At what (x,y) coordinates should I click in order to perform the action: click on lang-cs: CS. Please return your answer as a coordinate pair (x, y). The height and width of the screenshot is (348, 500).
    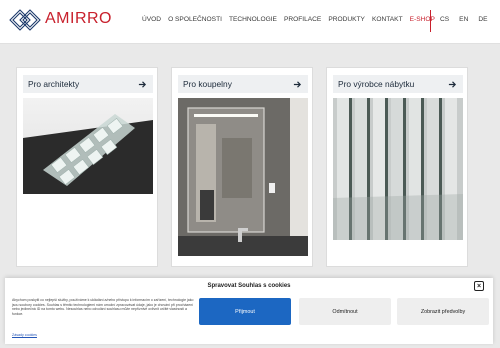
    Looking at the image, I should click on (444, 19).